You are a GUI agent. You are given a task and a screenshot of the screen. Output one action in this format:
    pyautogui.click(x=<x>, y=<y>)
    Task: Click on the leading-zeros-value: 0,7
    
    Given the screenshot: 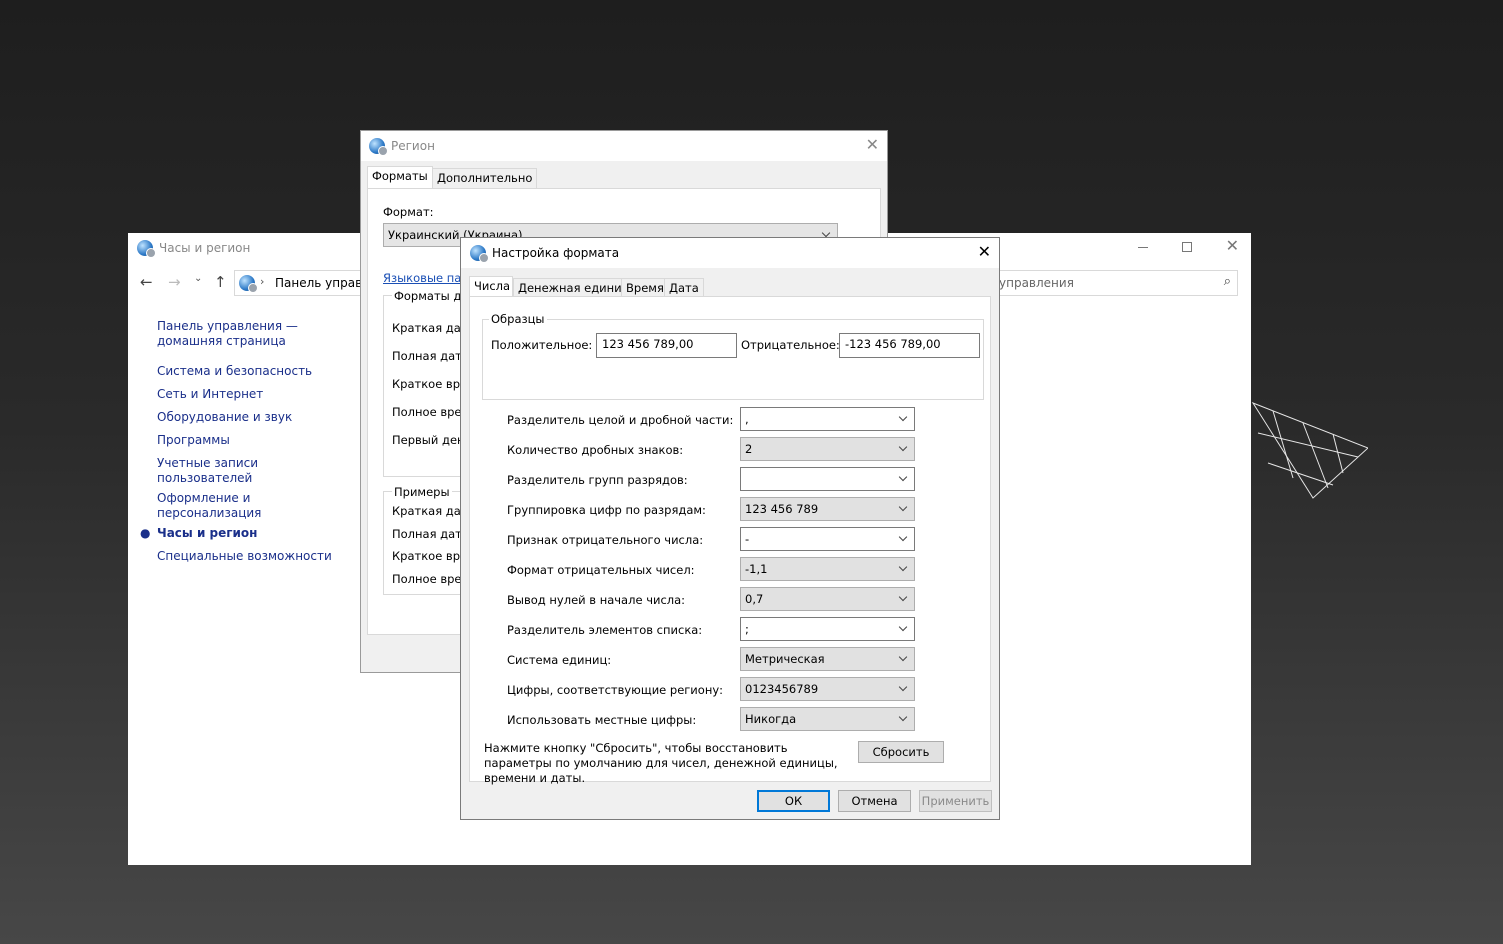 What is the action you would take?
    pyautogui.click(x=754, y=599)
    